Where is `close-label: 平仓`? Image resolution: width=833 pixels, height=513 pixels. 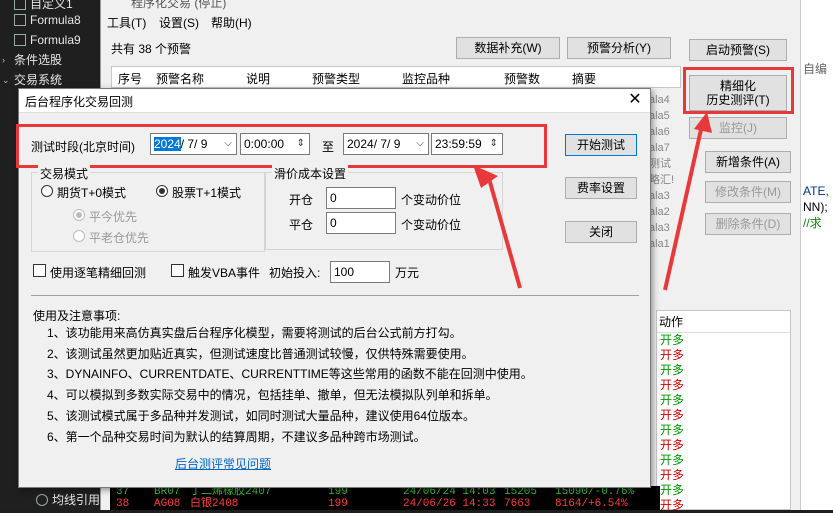 close-label: 平仓 is located at coordinates (301, 225).